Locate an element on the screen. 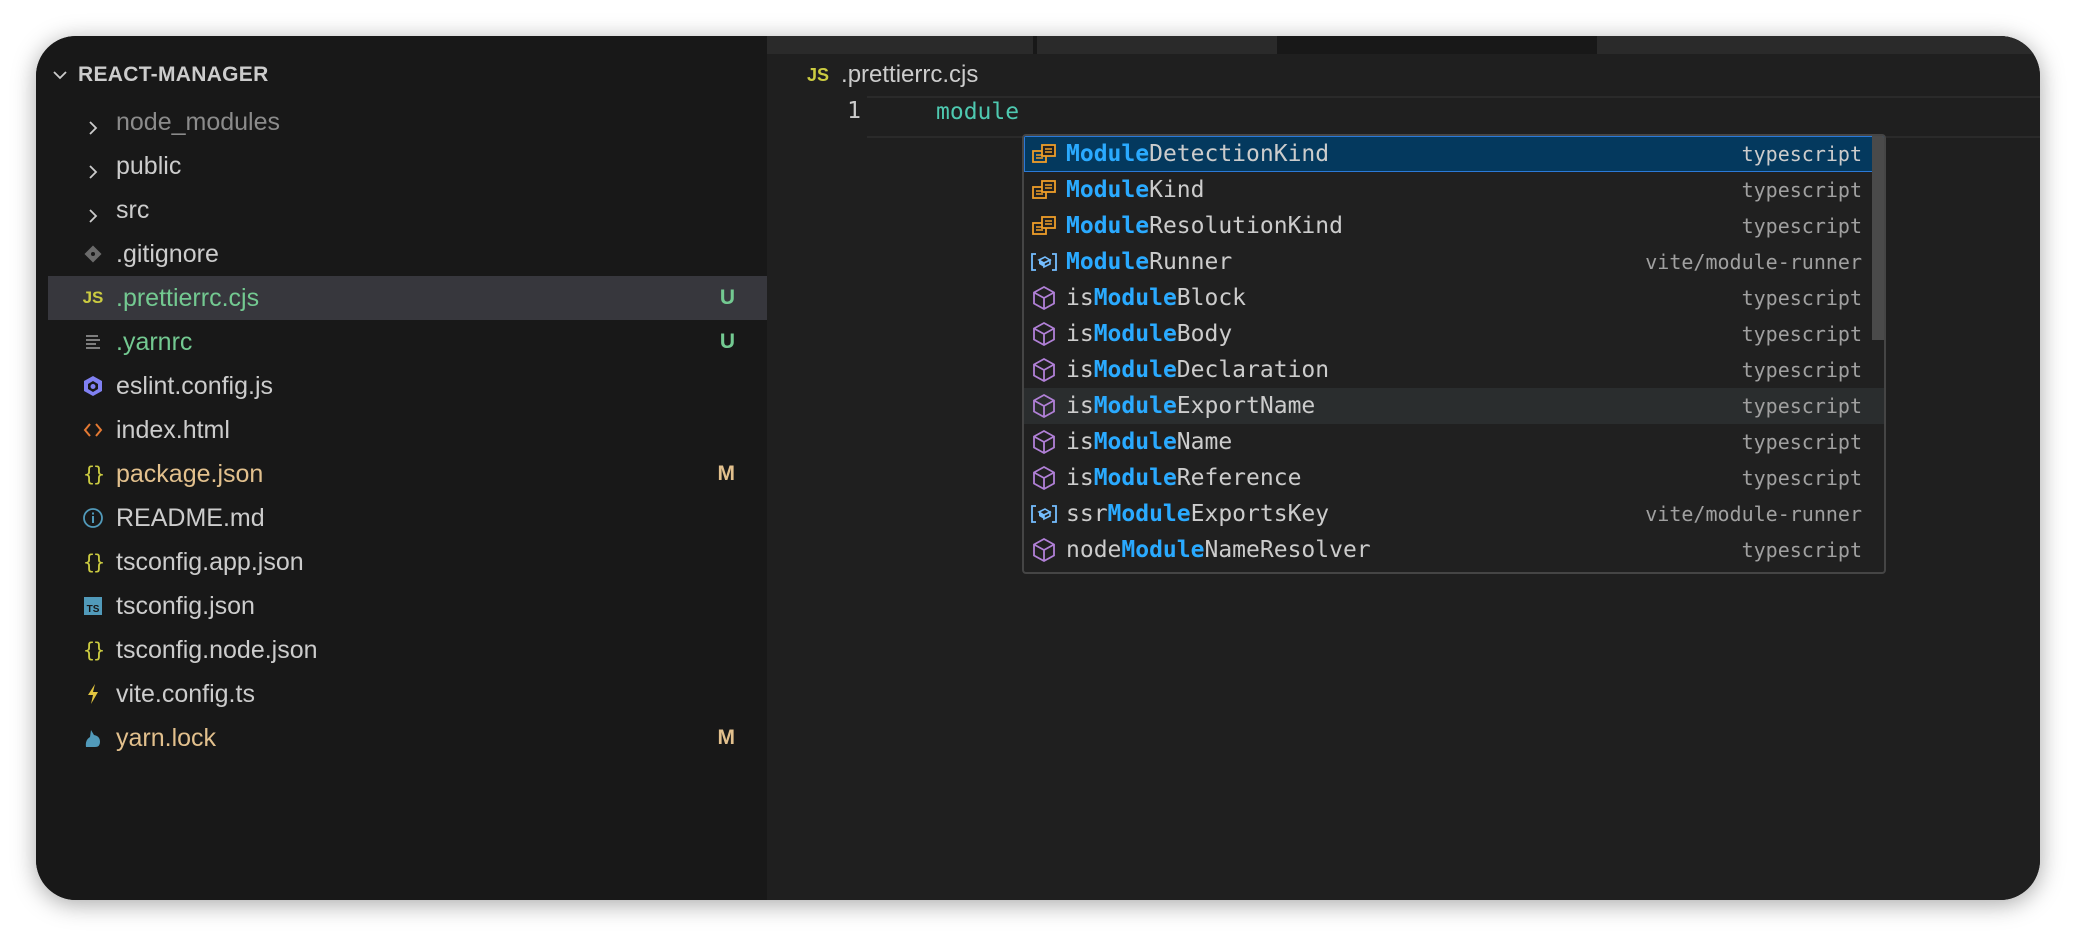 This screenshot has width=2076, height=936. lightning-icon is located at coordinates (93, 694).